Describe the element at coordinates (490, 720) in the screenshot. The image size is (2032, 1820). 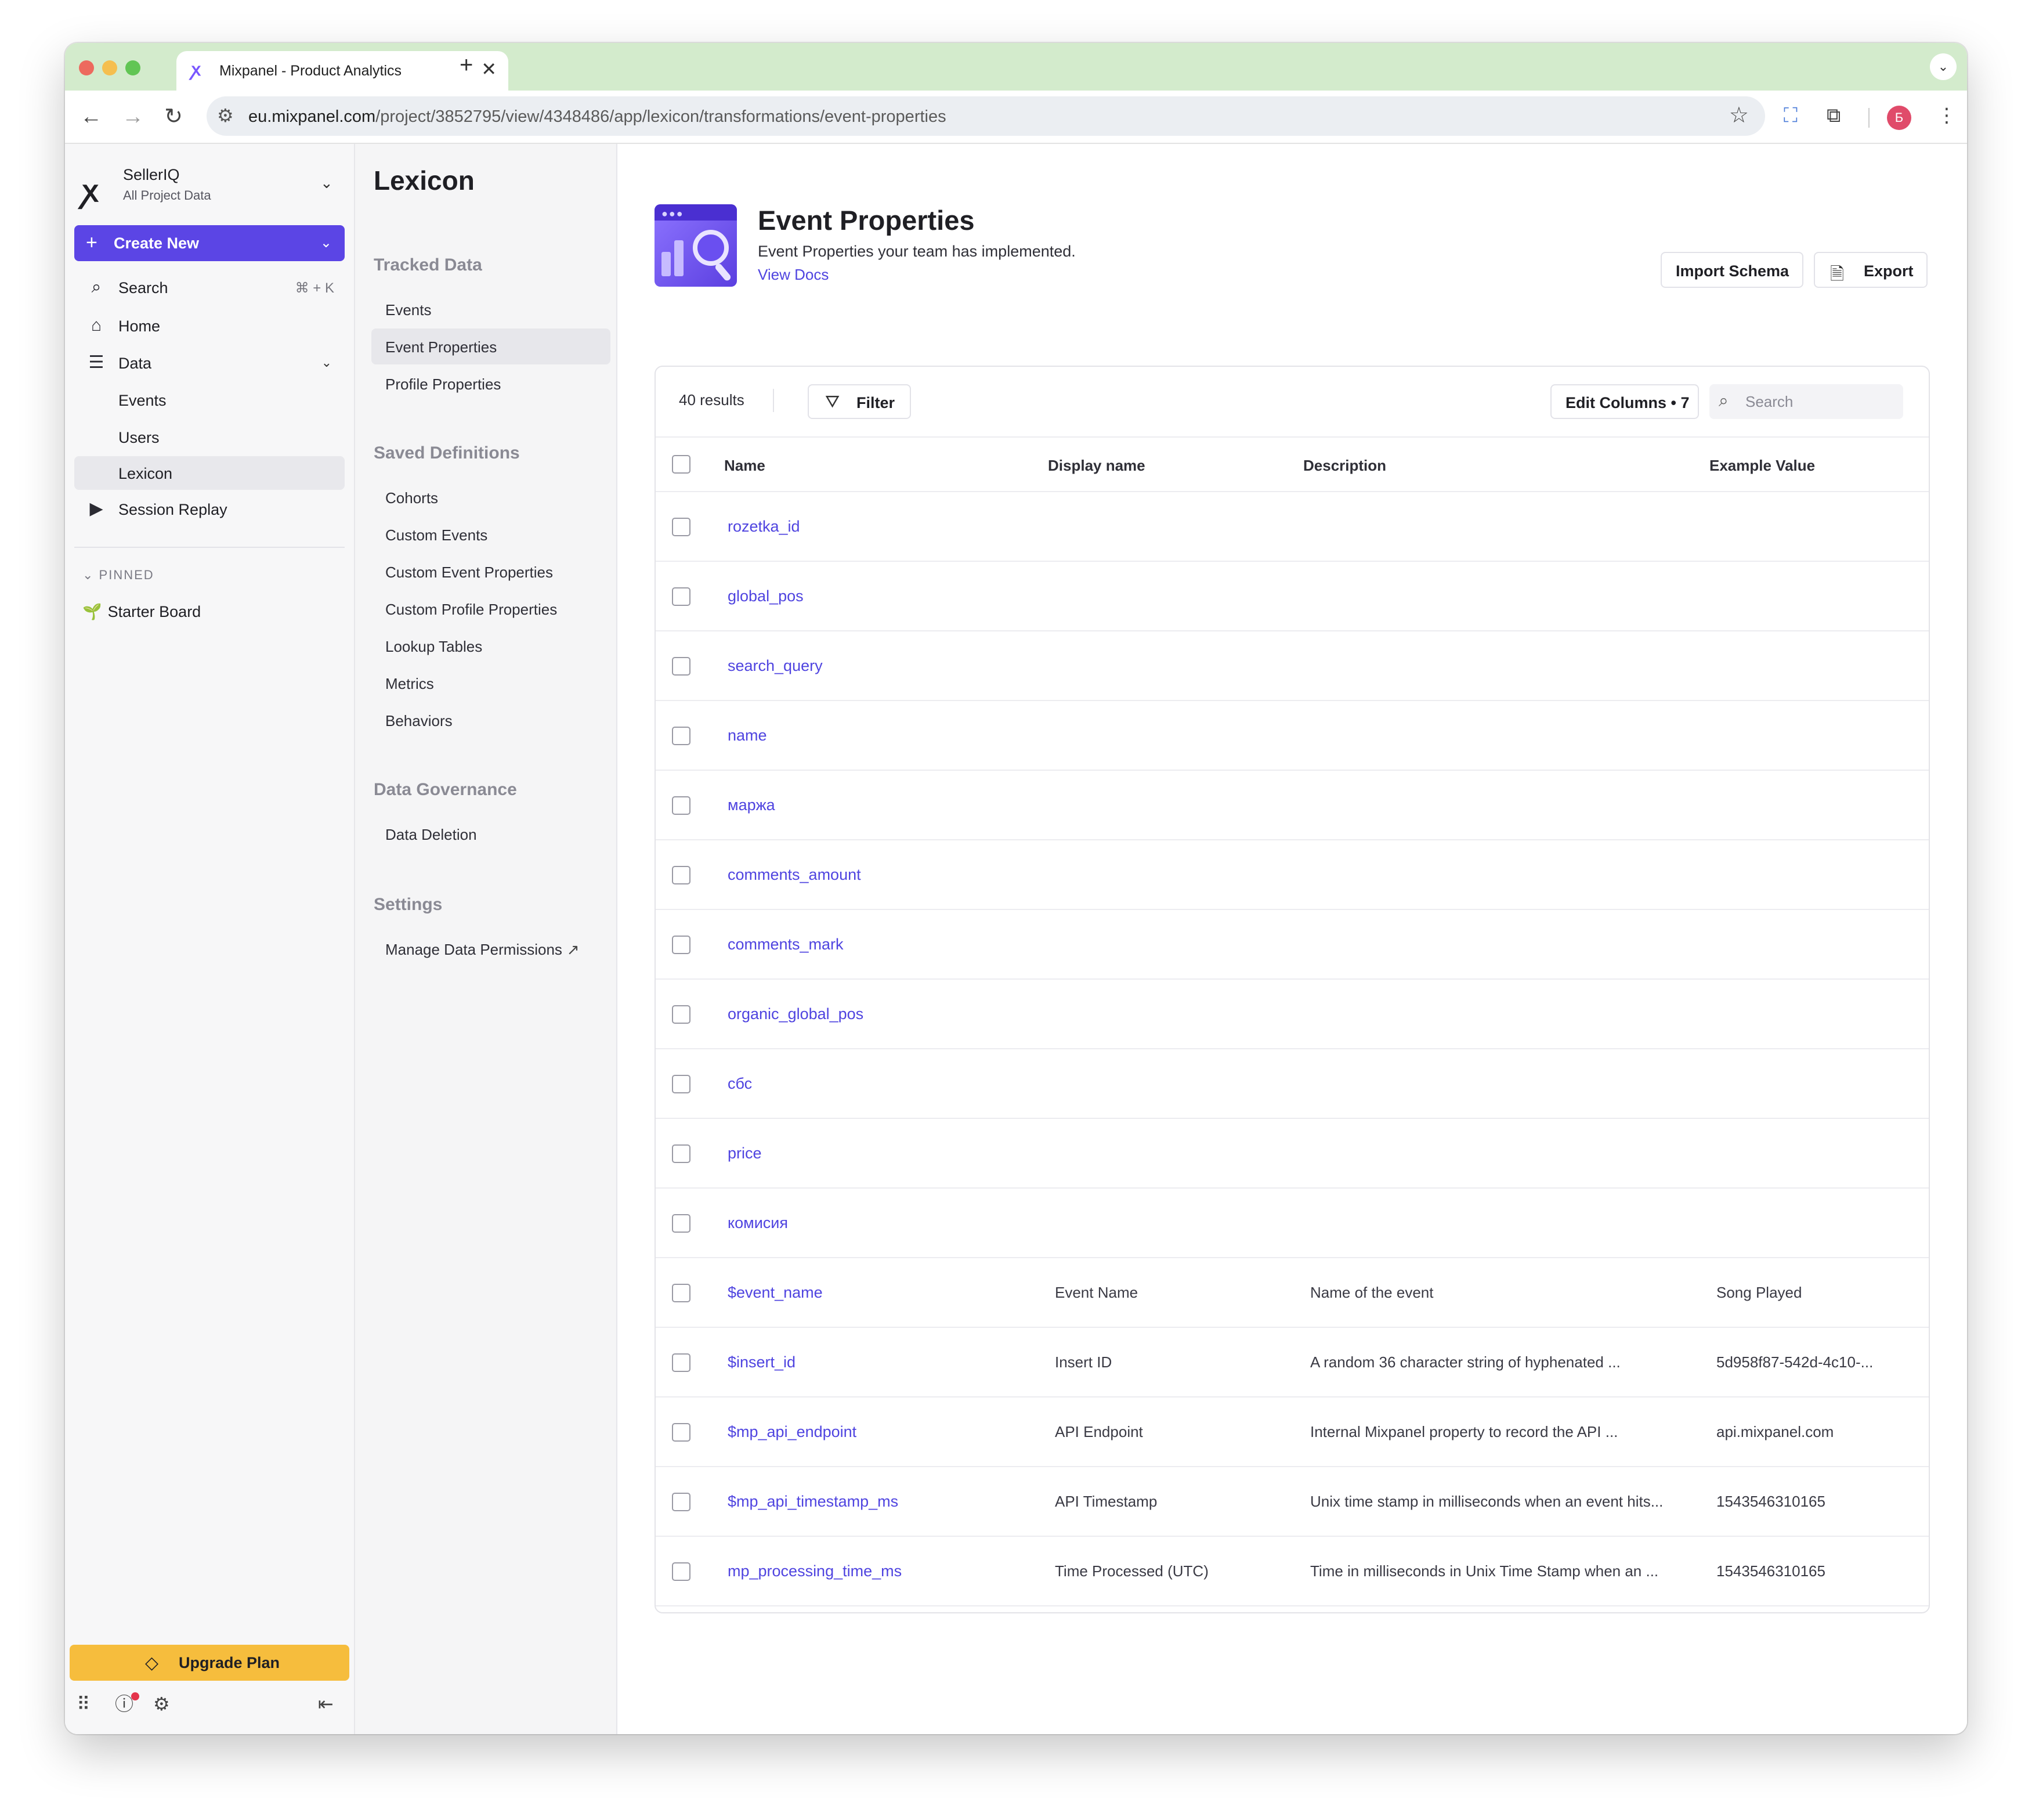
I see `lexicon-item-behaviors: Behaviors` at that location.